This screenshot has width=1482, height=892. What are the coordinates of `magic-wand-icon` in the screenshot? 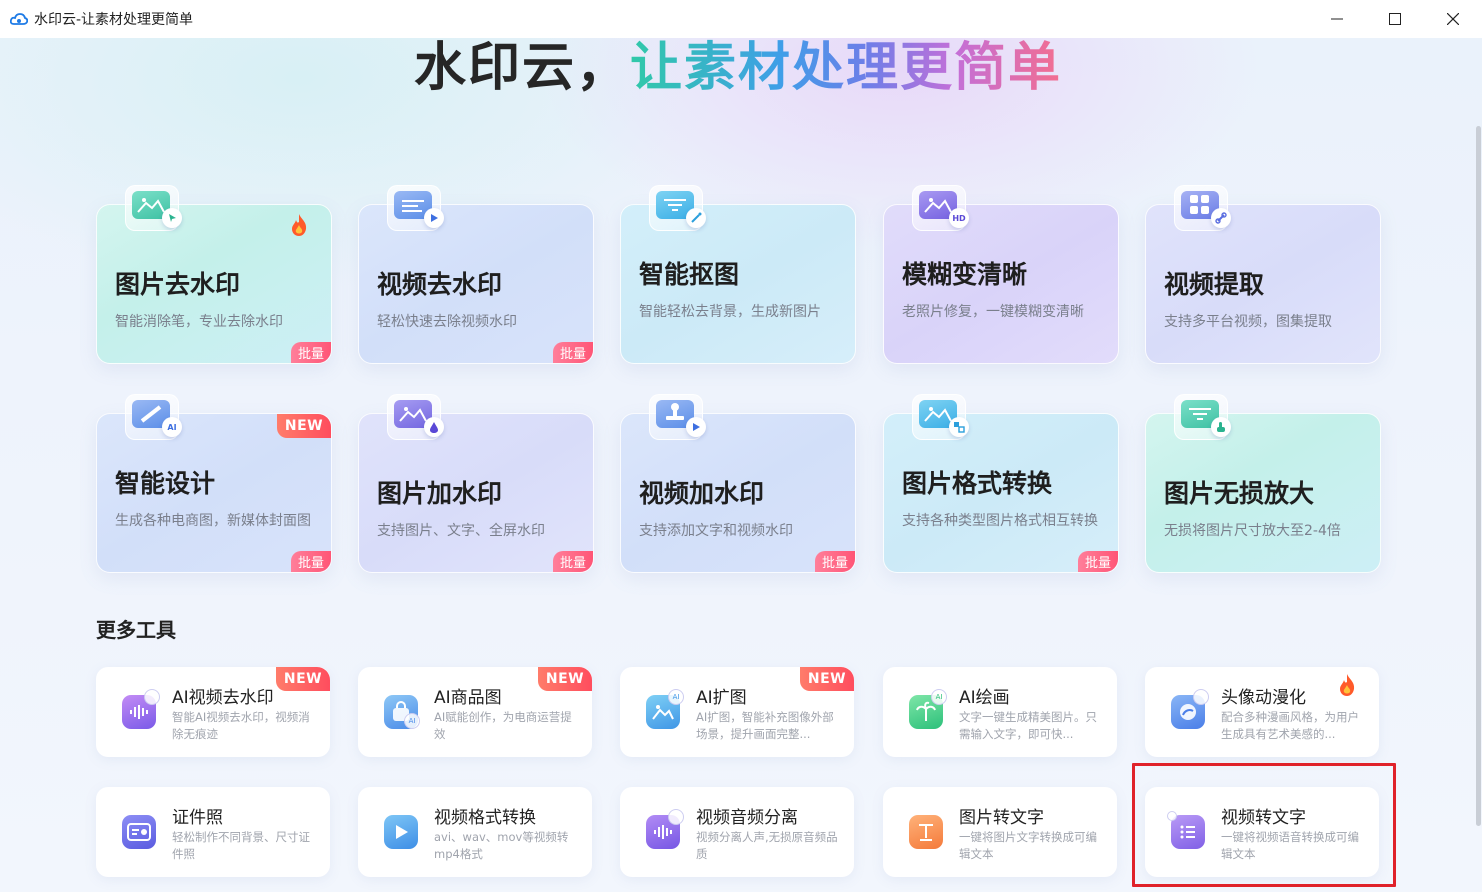 It's located at (677, 208).